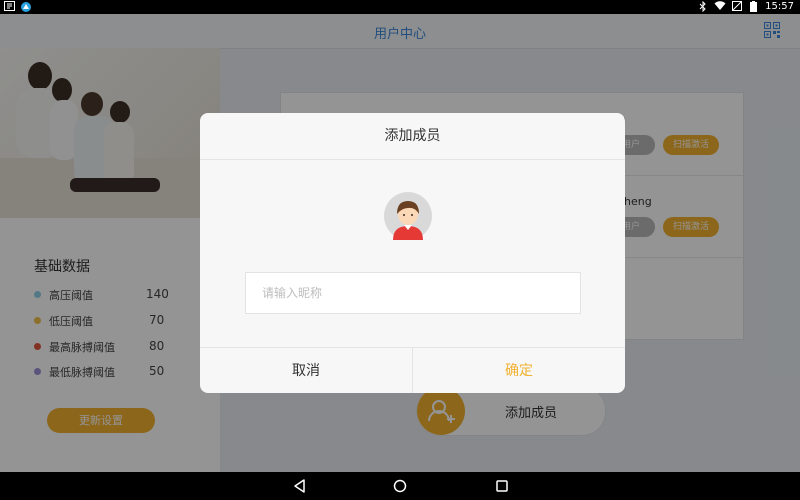 This screenshot has width=800, height=500. I want to click on battery-icon, so click(753, 6).